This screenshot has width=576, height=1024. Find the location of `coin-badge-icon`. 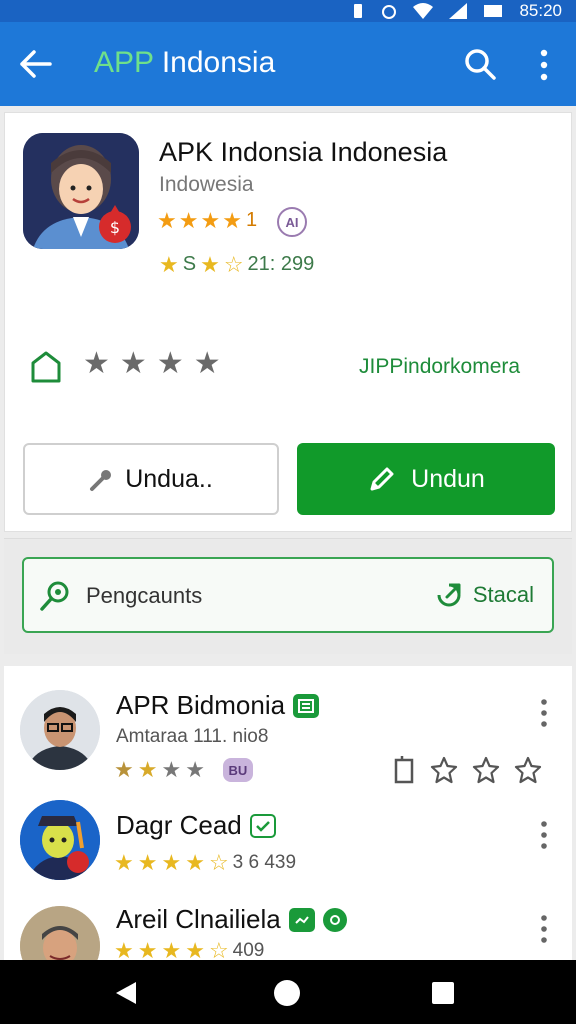

coin-badge-icon is located at coordinates (334, 919).